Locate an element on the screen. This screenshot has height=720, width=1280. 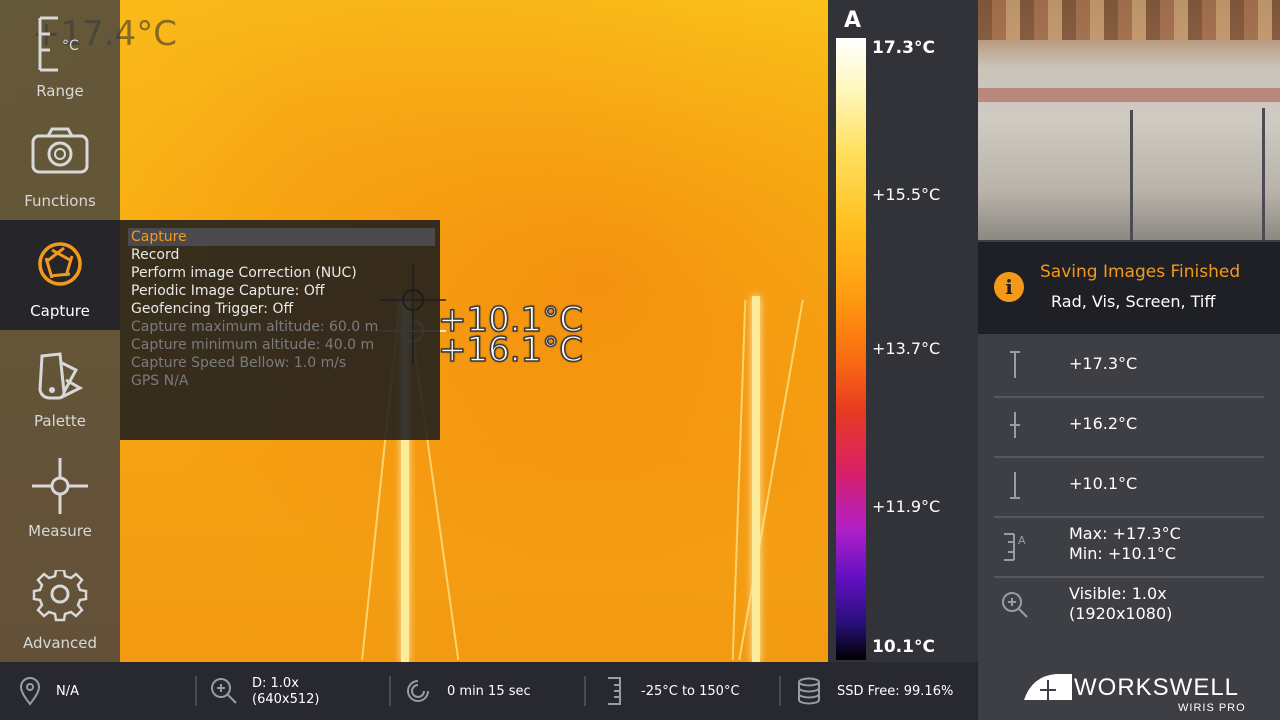
range-max-value: Max: +17.3°C is located at coordinates (1125, 533).